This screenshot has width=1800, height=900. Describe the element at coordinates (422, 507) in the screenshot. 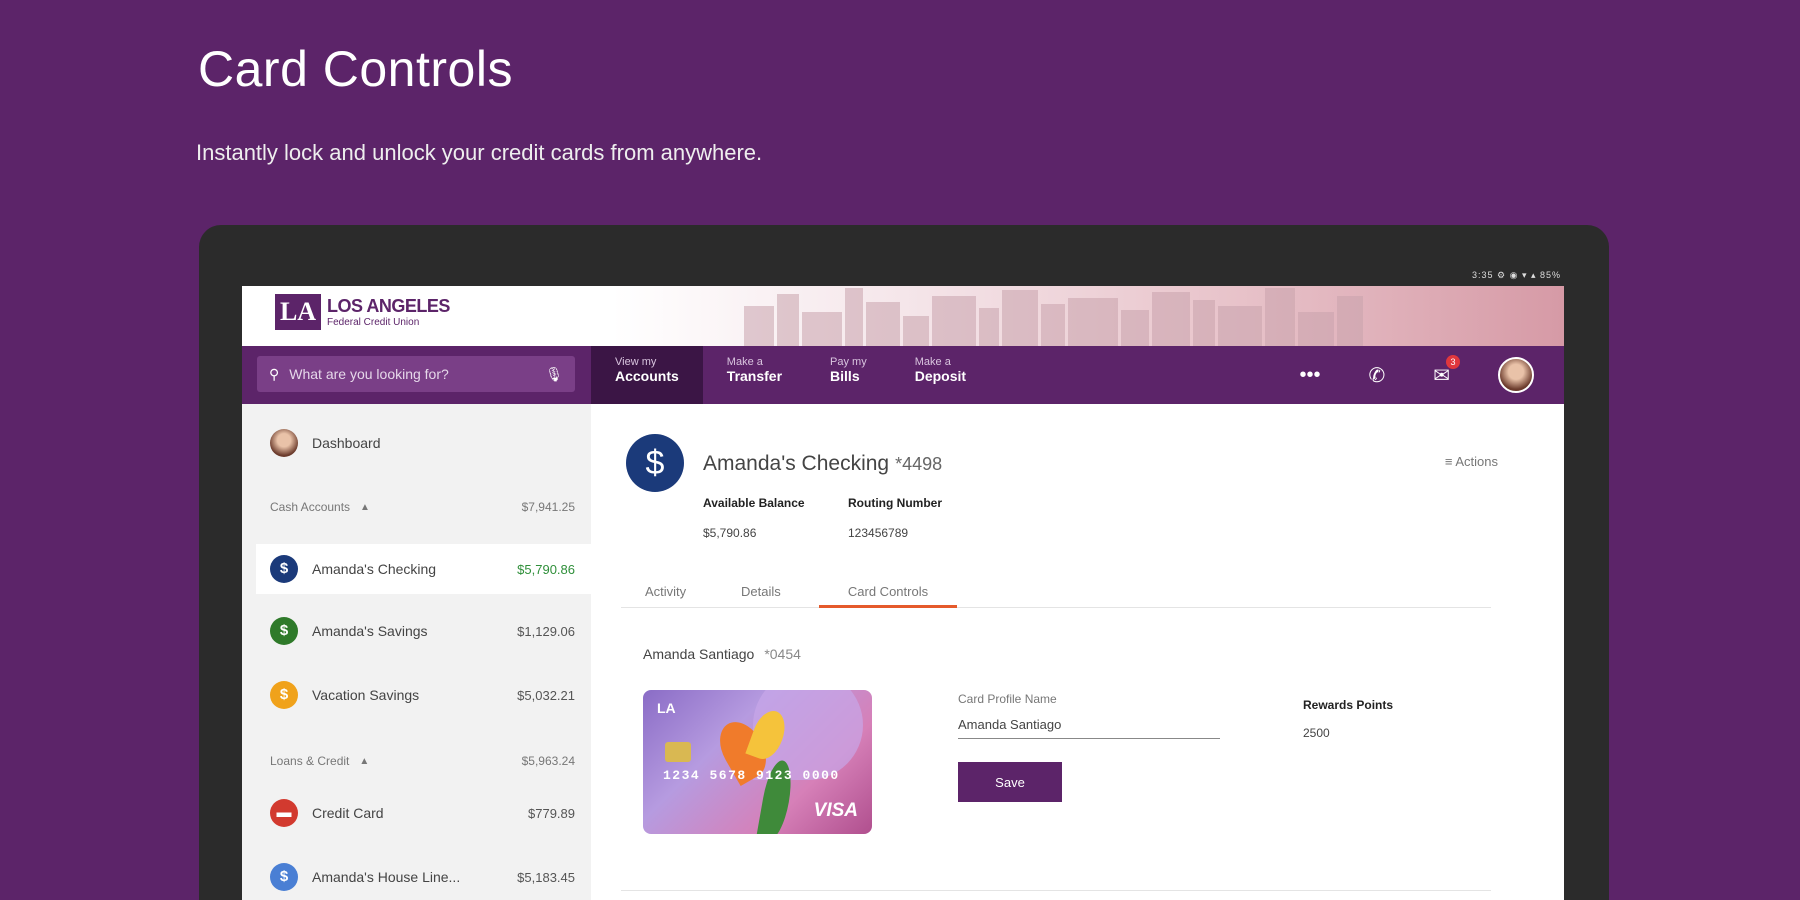

I see `cash-accounts-header: Cash Accounts ▲ $7,941.25` at that location.